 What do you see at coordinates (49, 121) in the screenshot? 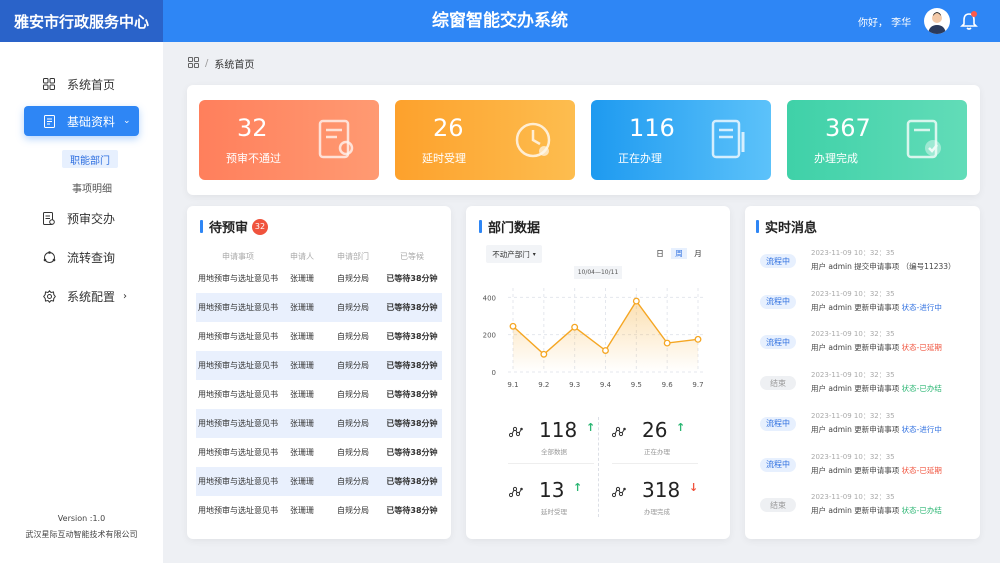
I see `document-icon` at bounding box center [49, 121].